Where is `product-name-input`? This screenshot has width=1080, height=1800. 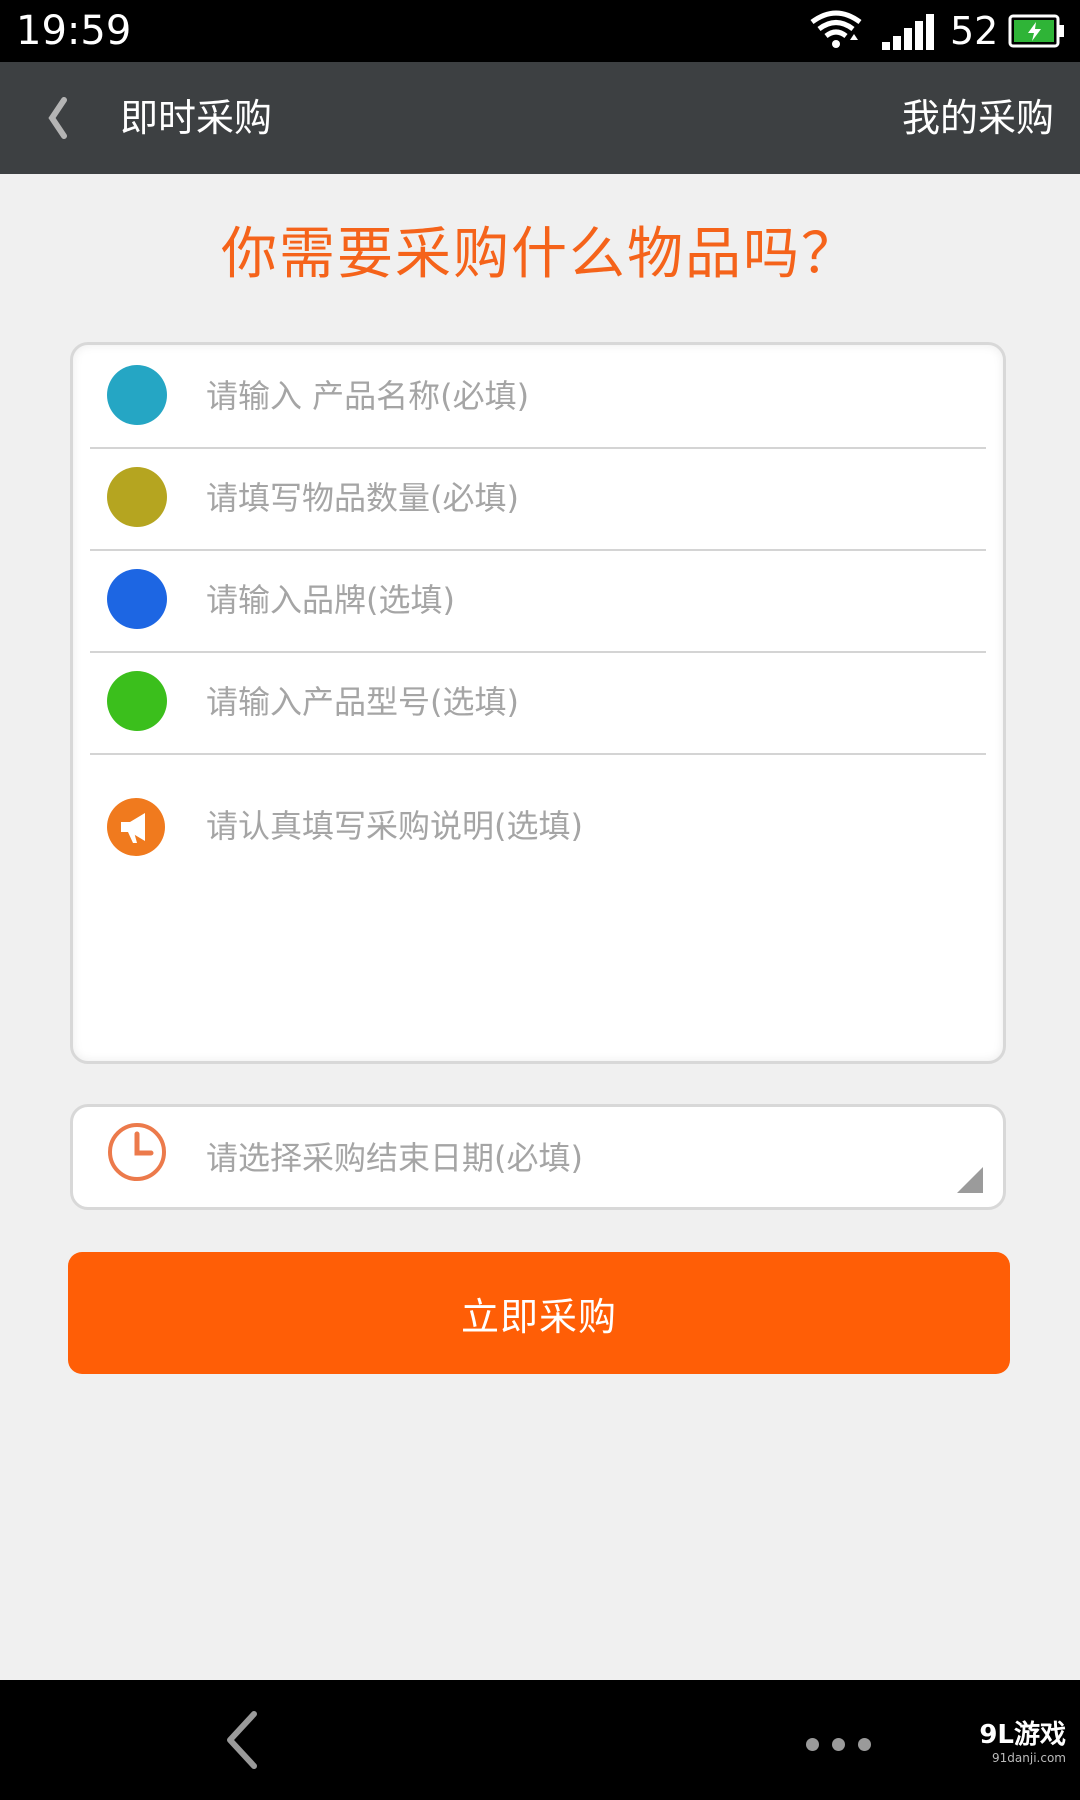 product-name-input is located at coordinates (586, 396).